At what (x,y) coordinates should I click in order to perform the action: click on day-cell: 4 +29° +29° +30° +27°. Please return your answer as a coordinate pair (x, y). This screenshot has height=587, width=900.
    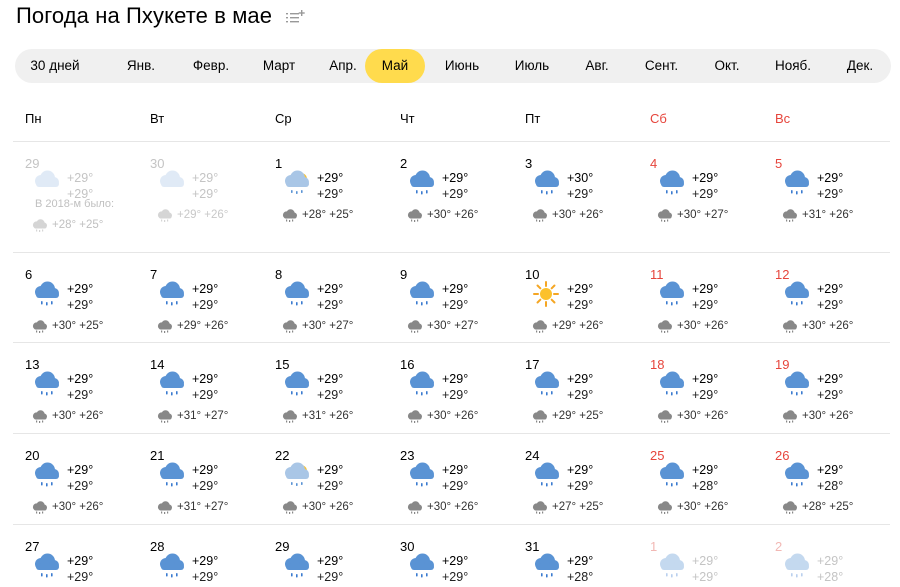
    Looking at the image, I should click on (700, 197).